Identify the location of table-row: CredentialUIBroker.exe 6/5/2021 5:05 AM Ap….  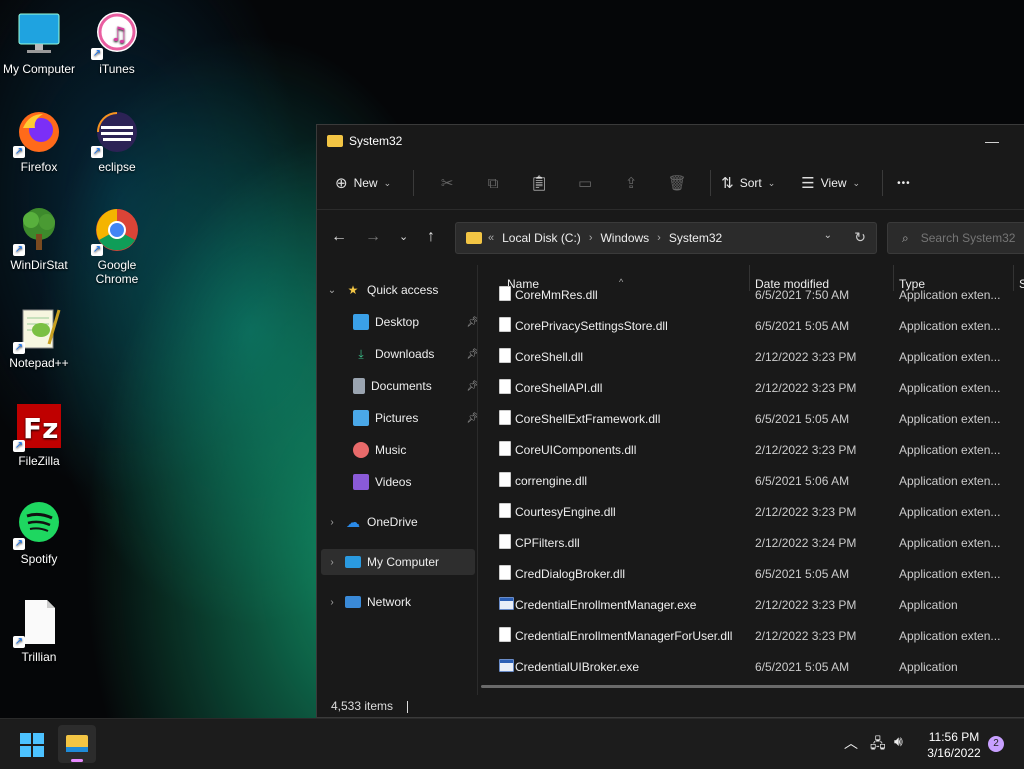
(751, 666).